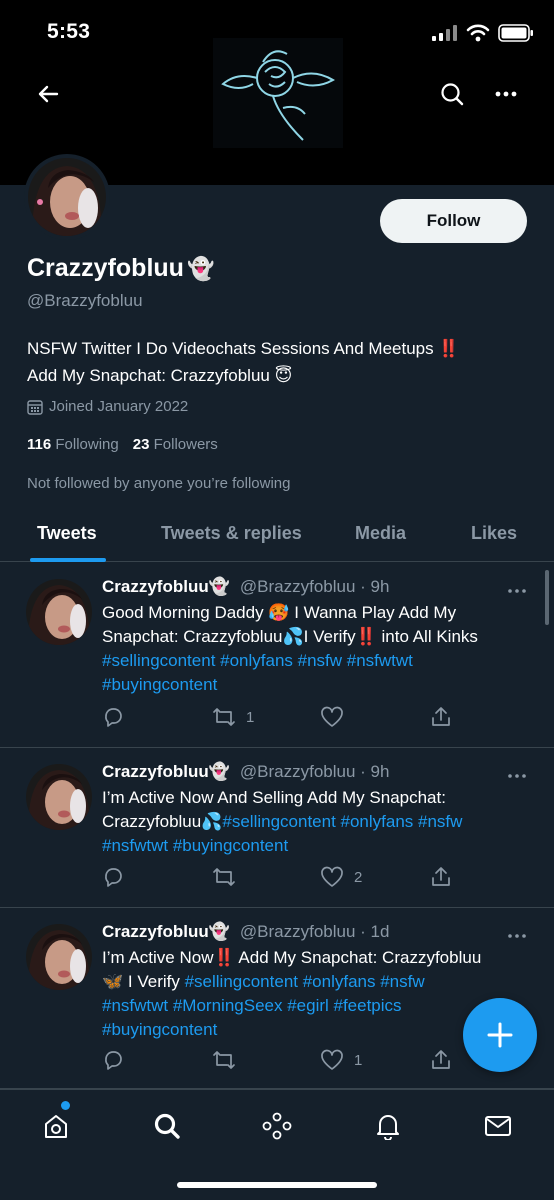 The height and width of the screenshot is (1200, 554). What do you see at coordinates (500, 1035) in the screenshot?
I see `compose-tweet-button` at bounding box center [500, 1035].